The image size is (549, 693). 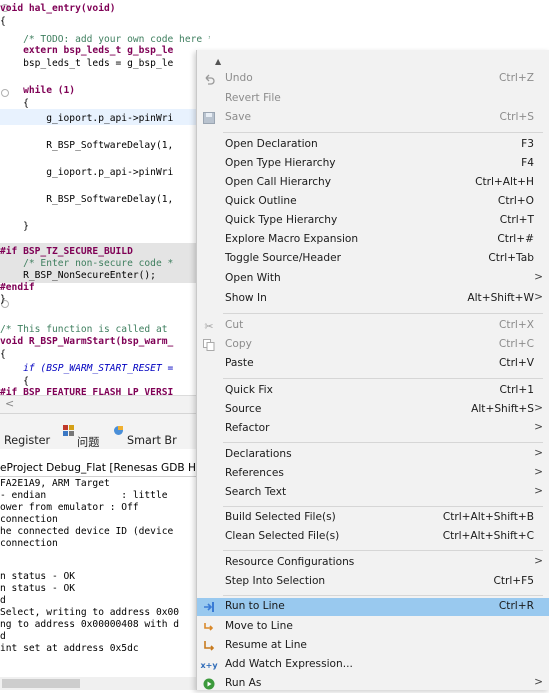 What do you see at coordinates (145, 435) in the screenshot?
I see `tab-smart-browser: Smart Br` at bounding box center [145, 435].